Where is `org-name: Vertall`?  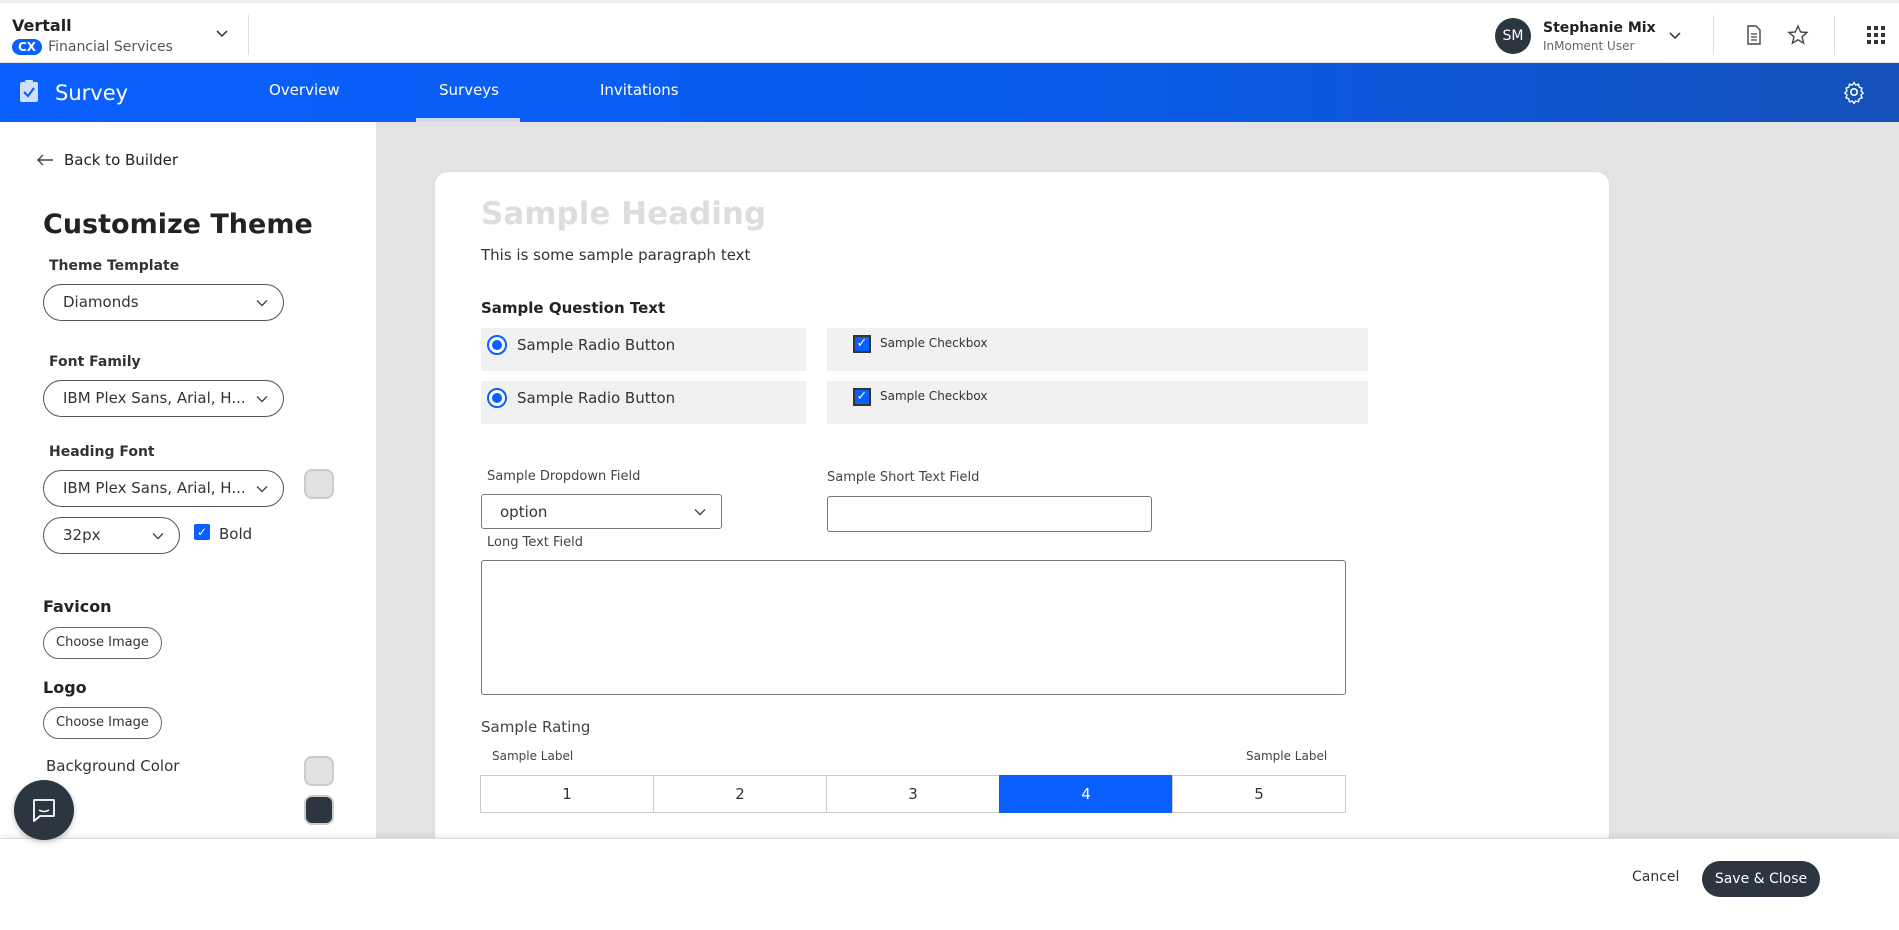 org-name: Vertall is located at coordinates (42, 25).